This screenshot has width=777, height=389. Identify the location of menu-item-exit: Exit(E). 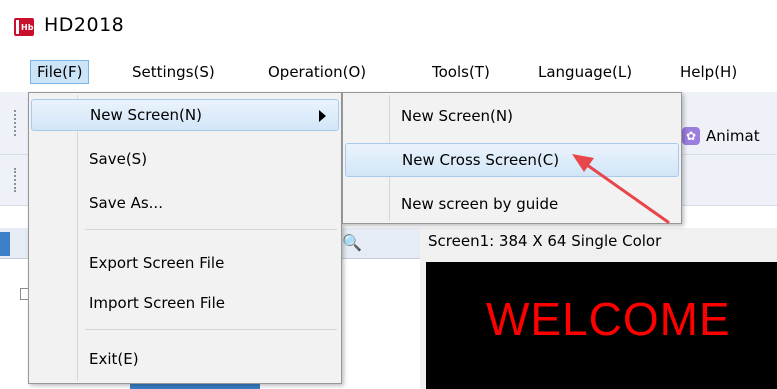
(185, 359).